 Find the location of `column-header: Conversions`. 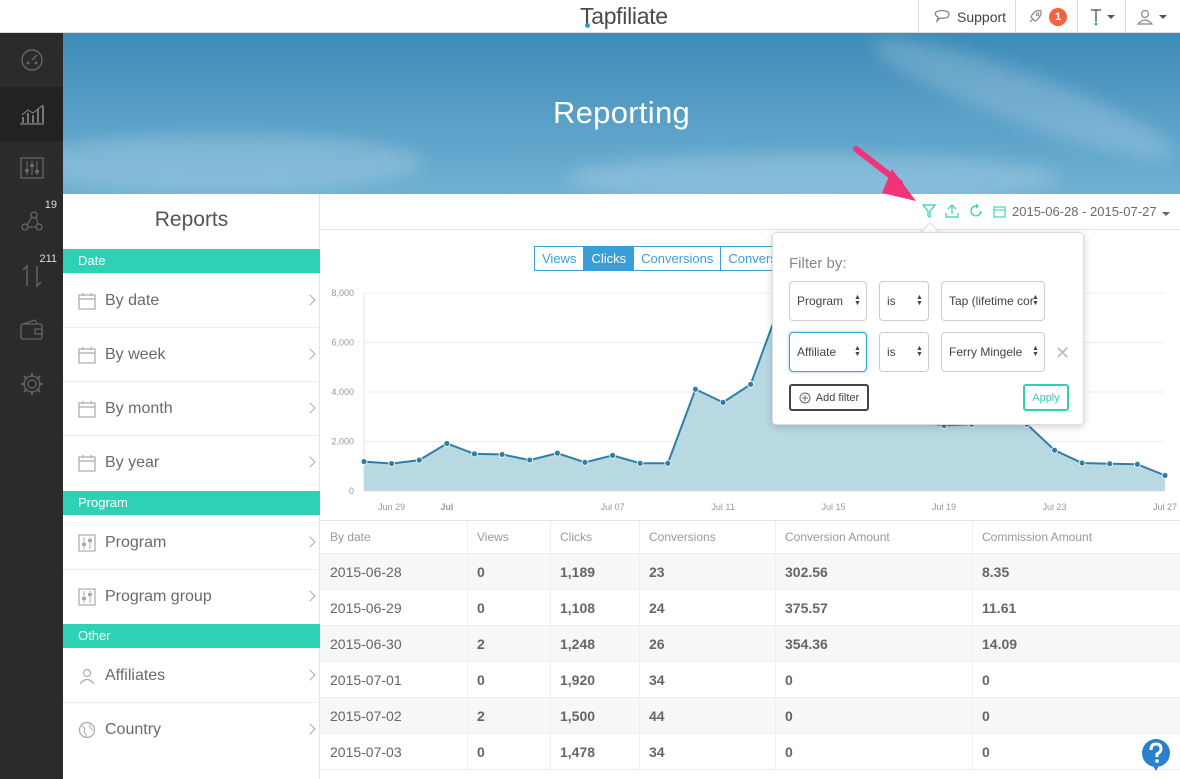

column-header: Conversions is located at coordinates (677, 537).